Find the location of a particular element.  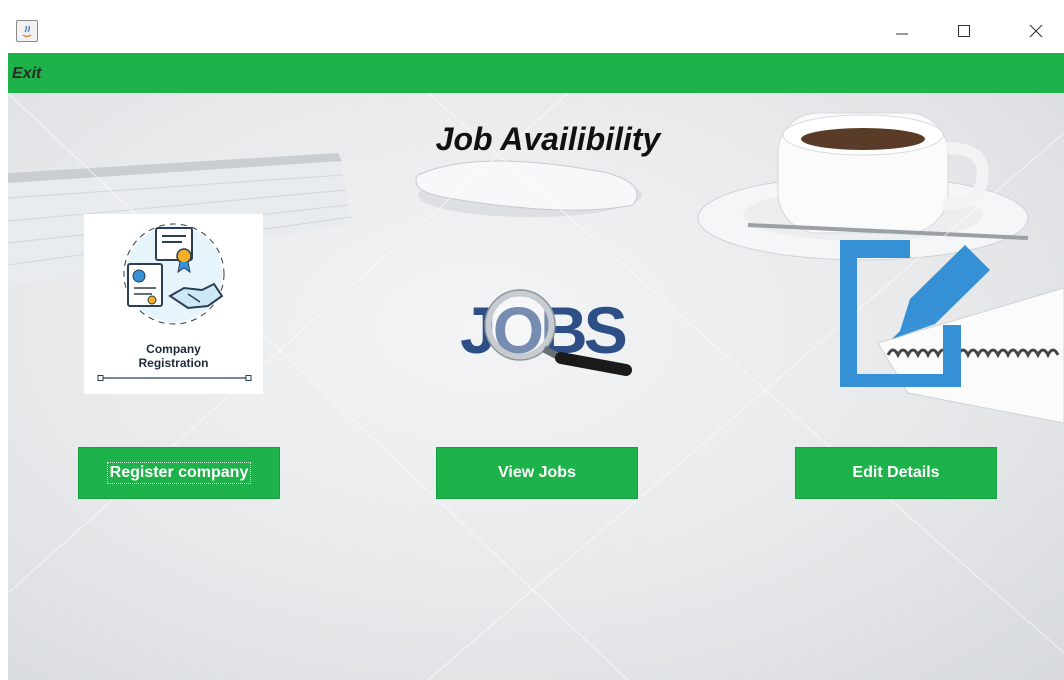

certificate-handshake-icon is located at coordinates (174, 274).